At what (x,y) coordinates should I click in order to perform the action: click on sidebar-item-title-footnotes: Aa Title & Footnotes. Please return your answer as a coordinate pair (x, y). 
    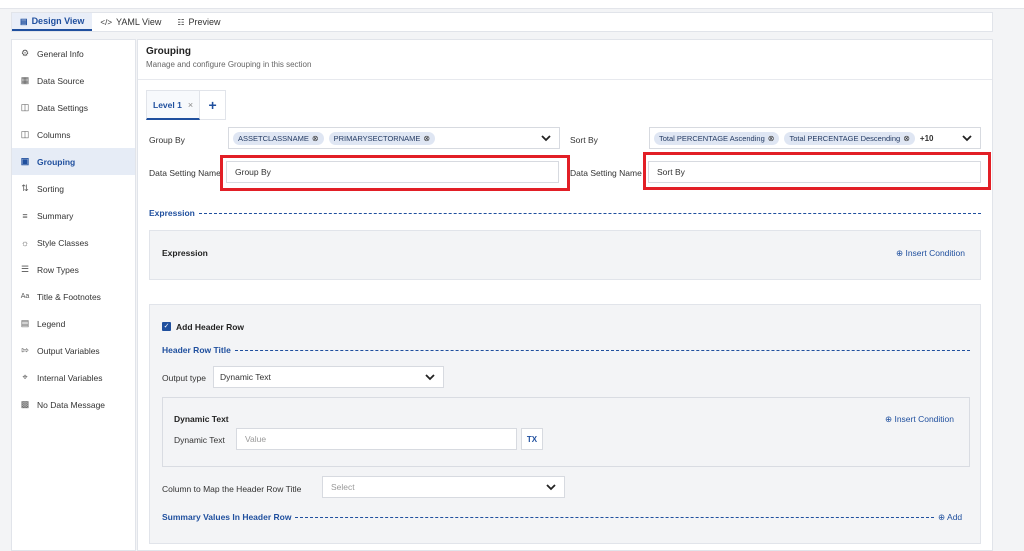
    Looking at the image, I should click on (73, 296).